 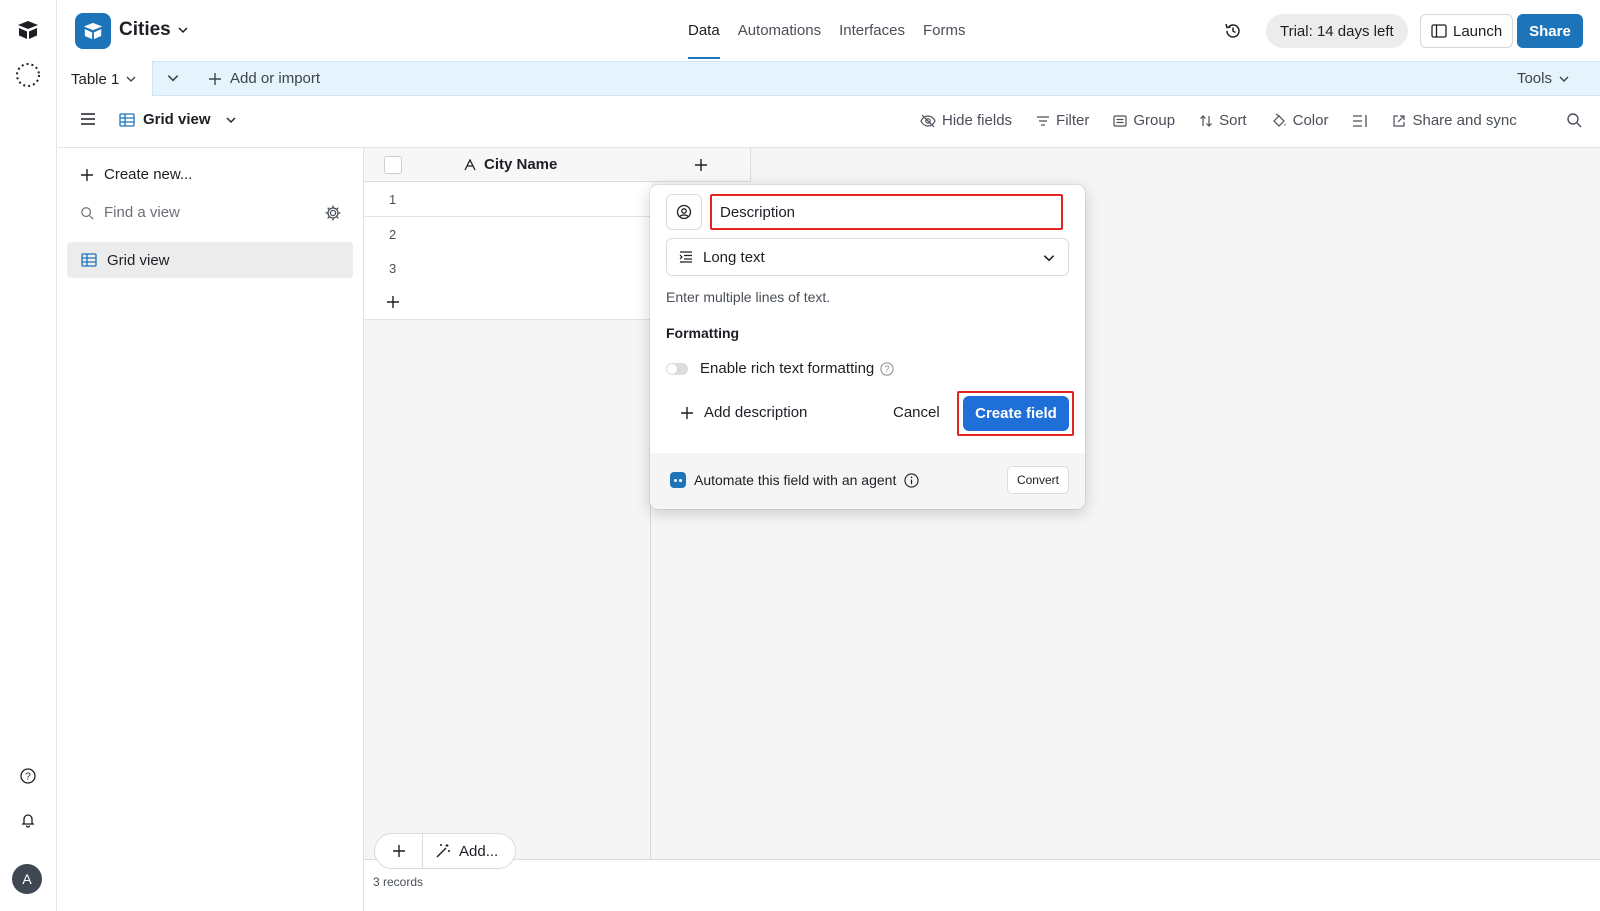 I want to click on create-field-button: Create field, so click(x=1016, y=413).